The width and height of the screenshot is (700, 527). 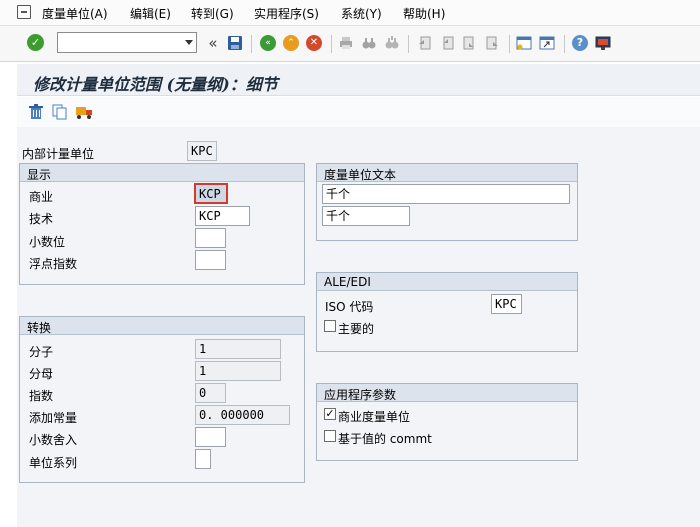 What do you see at coordinates (53, 264) in the screenshot?
I see `exponent-label: 浮点指数` at bounding box center [53, 264].